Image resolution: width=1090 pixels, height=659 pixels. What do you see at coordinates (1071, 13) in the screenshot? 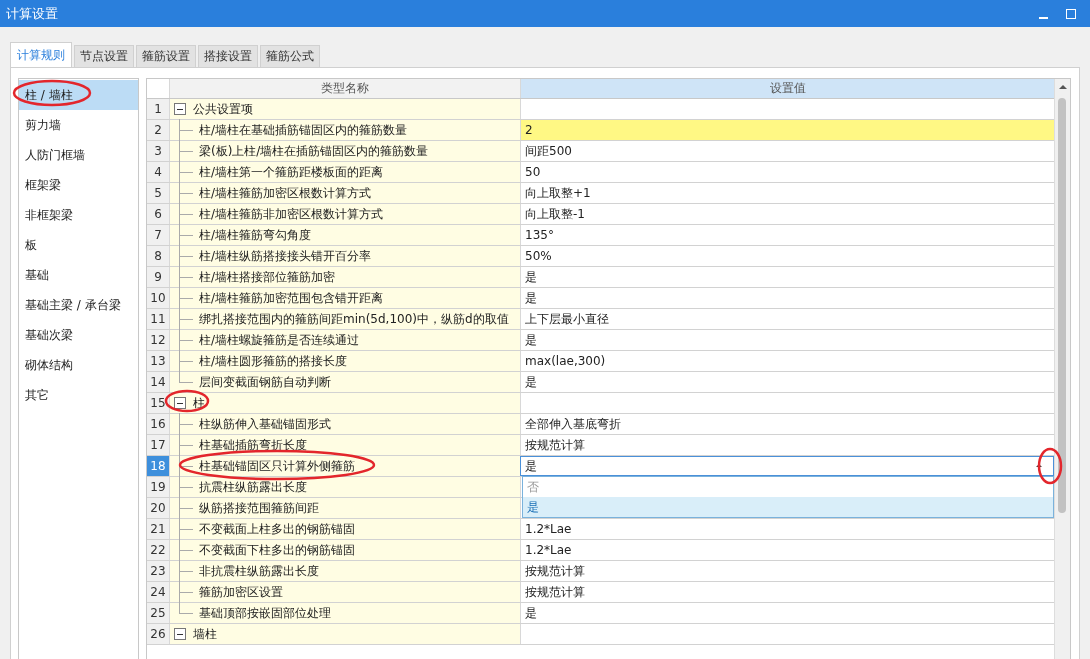
I see `maximize-icon` at bounding box center [1071, 13].